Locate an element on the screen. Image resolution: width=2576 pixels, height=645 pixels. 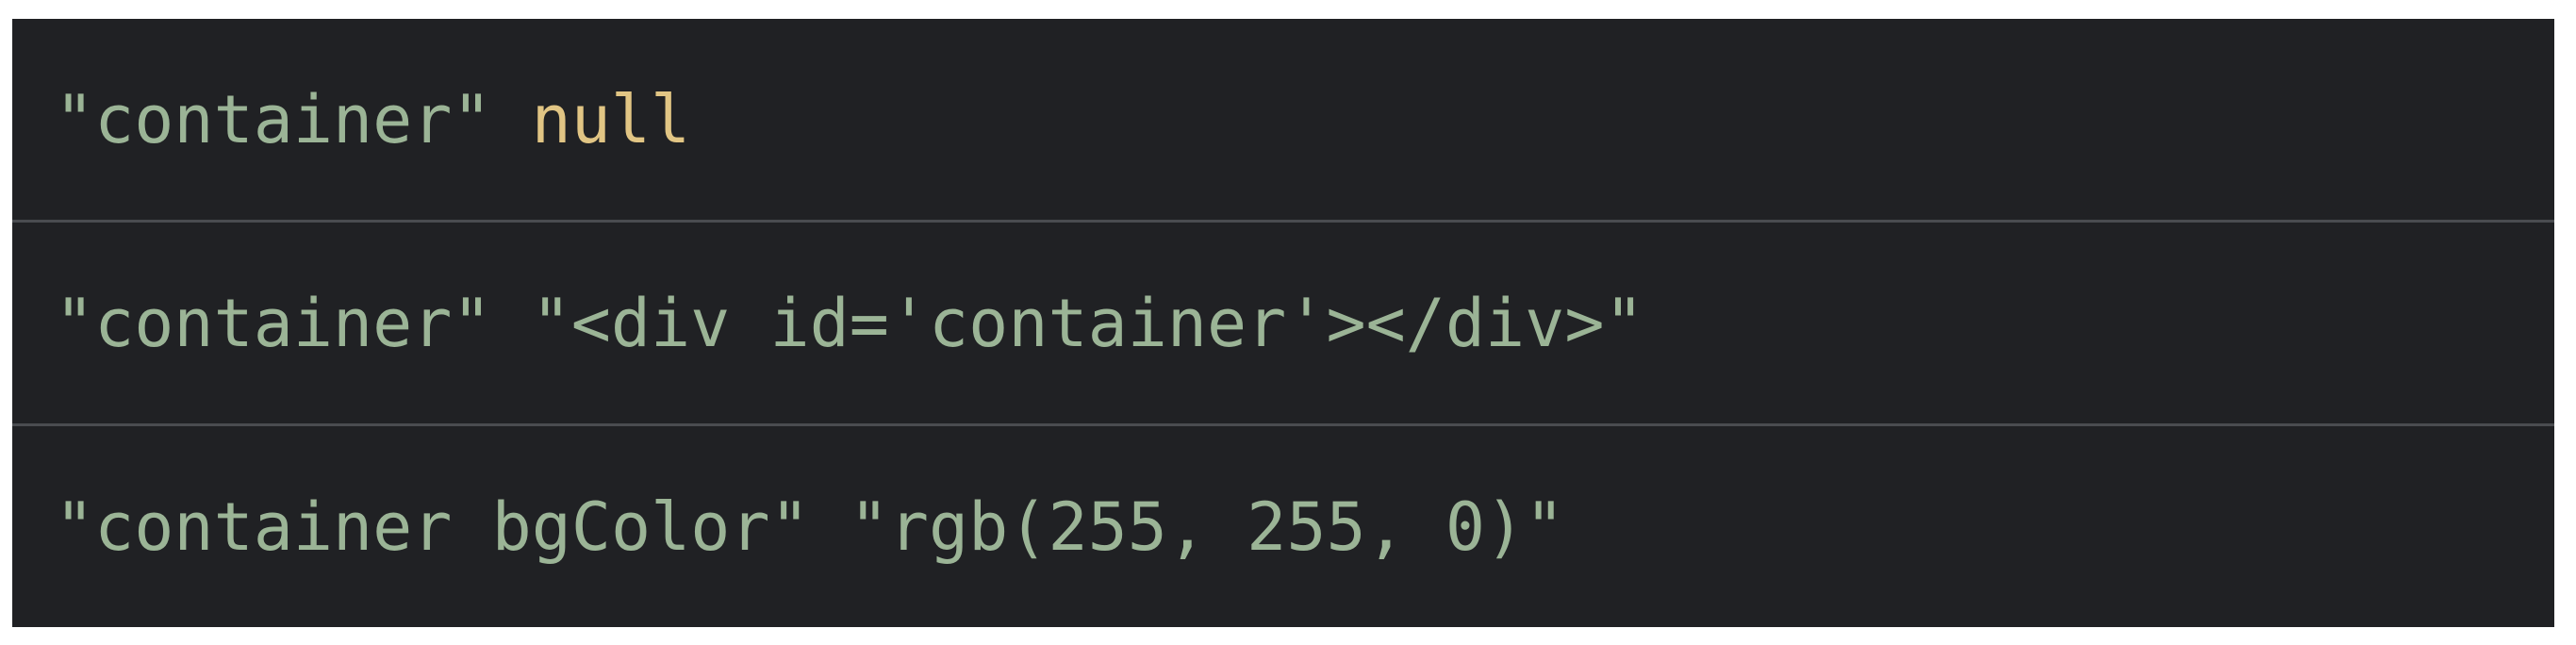
log-value-string: "<div id='container'></div>" is located at coordinates (1087, 323).